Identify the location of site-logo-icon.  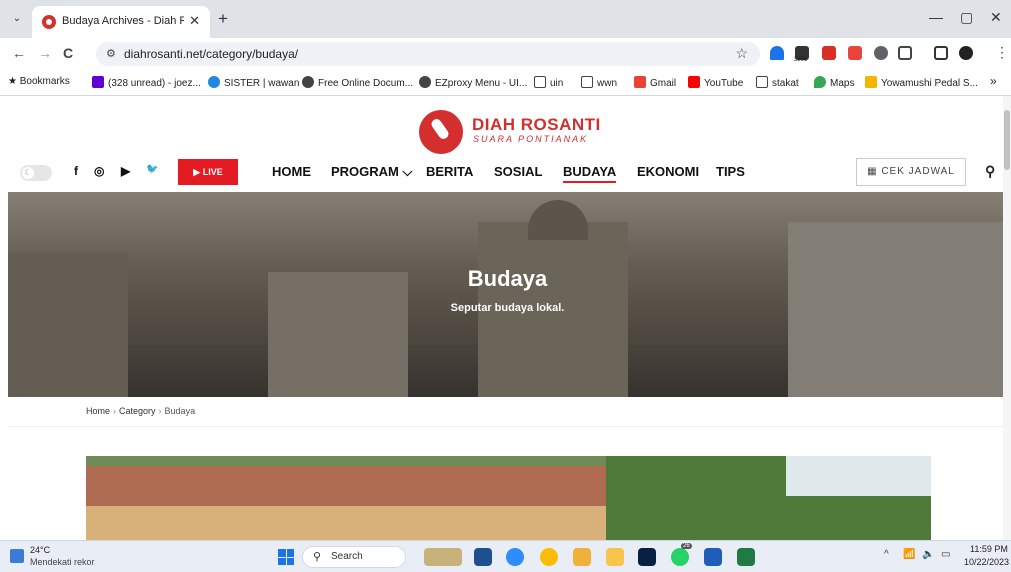
(441, 132).